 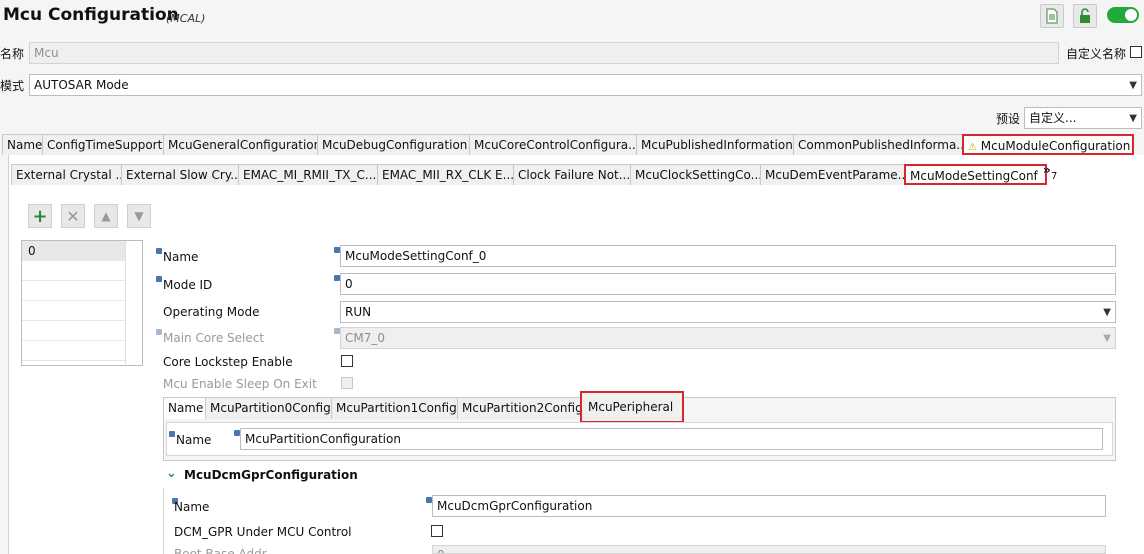 I want to click on lock-button, so click(x=1085, y=16).